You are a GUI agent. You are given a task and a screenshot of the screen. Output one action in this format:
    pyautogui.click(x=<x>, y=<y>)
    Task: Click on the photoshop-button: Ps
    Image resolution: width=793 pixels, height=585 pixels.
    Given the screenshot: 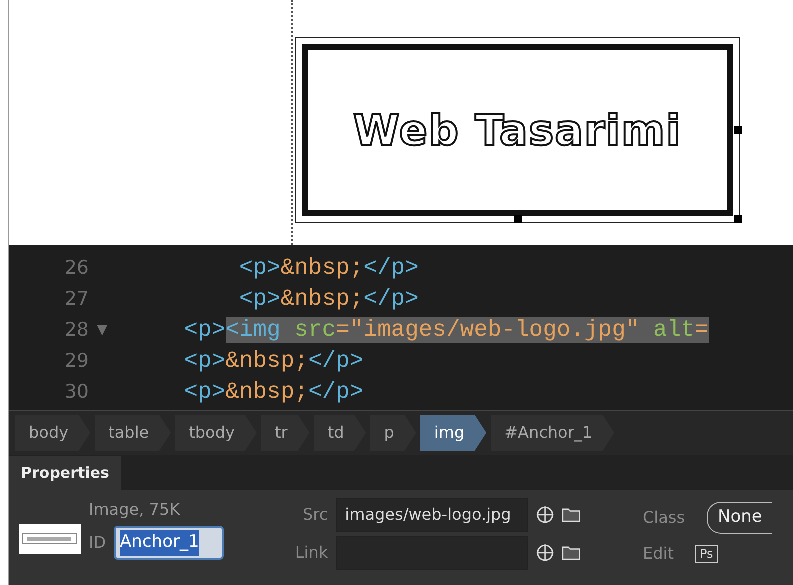 What is the action you would take?
    pyautogui.click(x=706, y=553)
    